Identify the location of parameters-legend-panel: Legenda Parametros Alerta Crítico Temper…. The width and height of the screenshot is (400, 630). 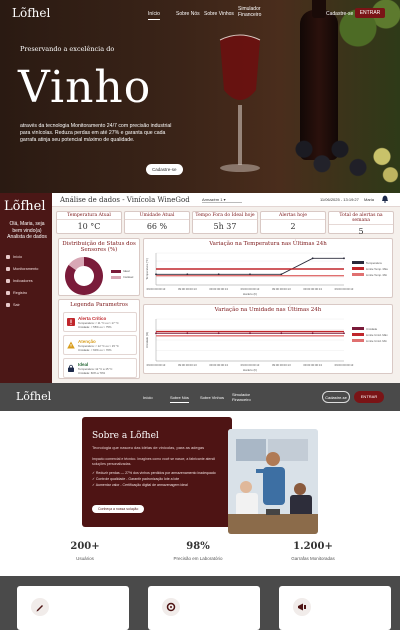
(99, 339).